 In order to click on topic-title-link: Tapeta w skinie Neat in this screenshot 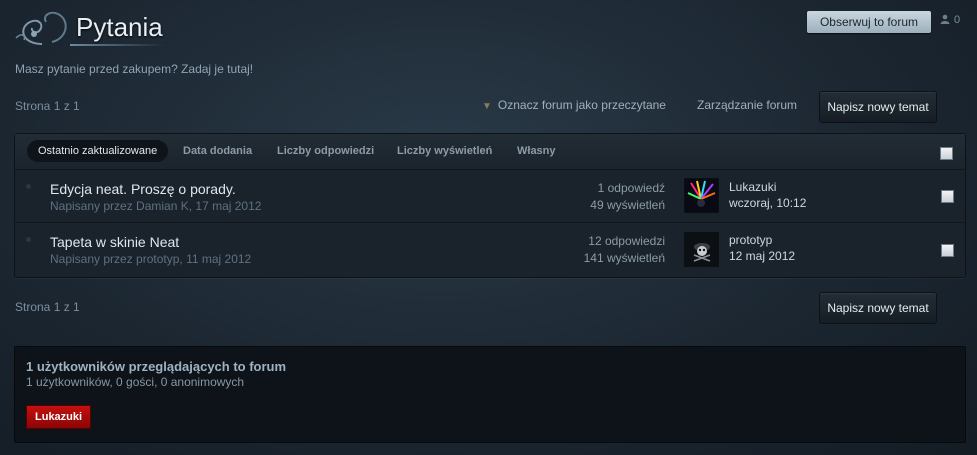, I will do `click(114, 242)`.